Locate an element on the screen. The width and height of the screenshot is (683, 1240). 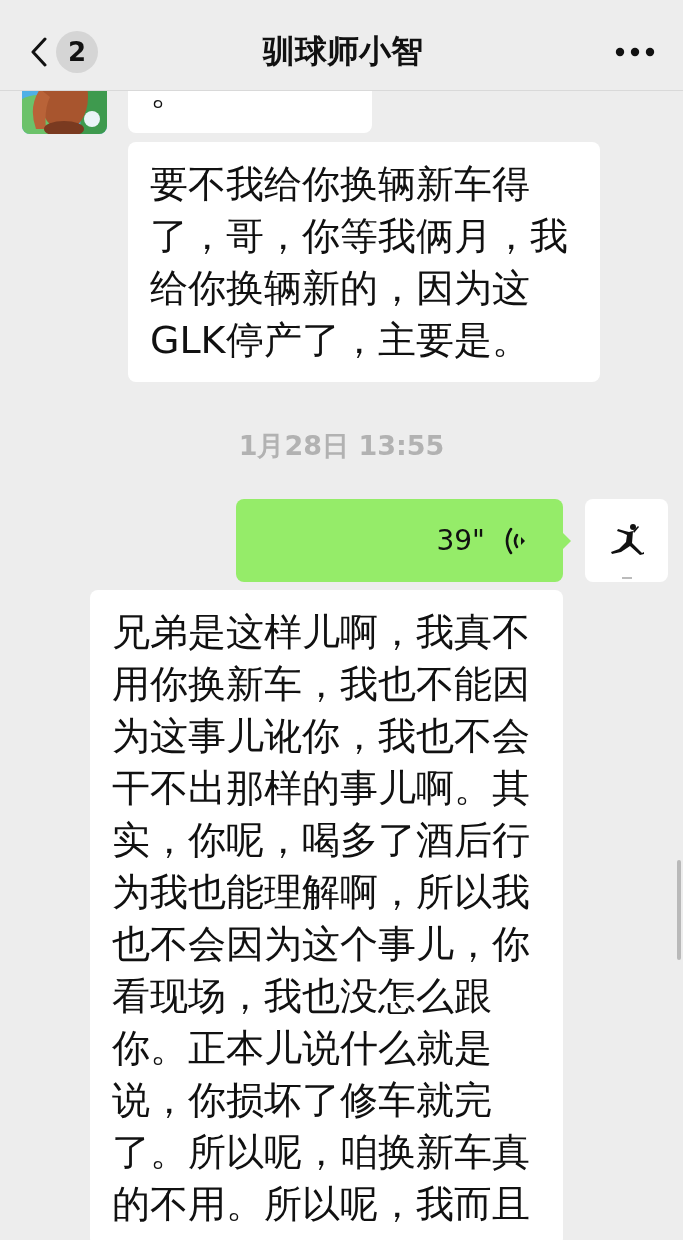
unread-count: 2 is located at coordinates (77, 52).